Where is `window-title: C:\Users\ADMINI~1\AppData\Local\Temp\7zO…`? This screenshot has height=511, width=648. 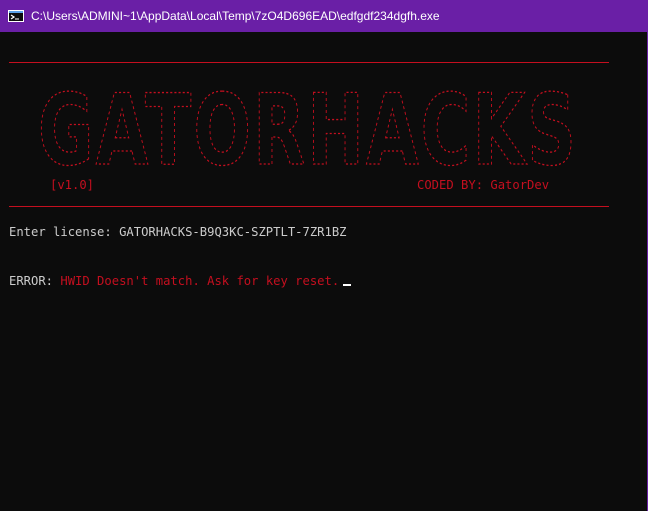 window-title: C:\Users\ADMINI~1\AppData\Local\Temp\7zO… is located at coordinates (235, 16).